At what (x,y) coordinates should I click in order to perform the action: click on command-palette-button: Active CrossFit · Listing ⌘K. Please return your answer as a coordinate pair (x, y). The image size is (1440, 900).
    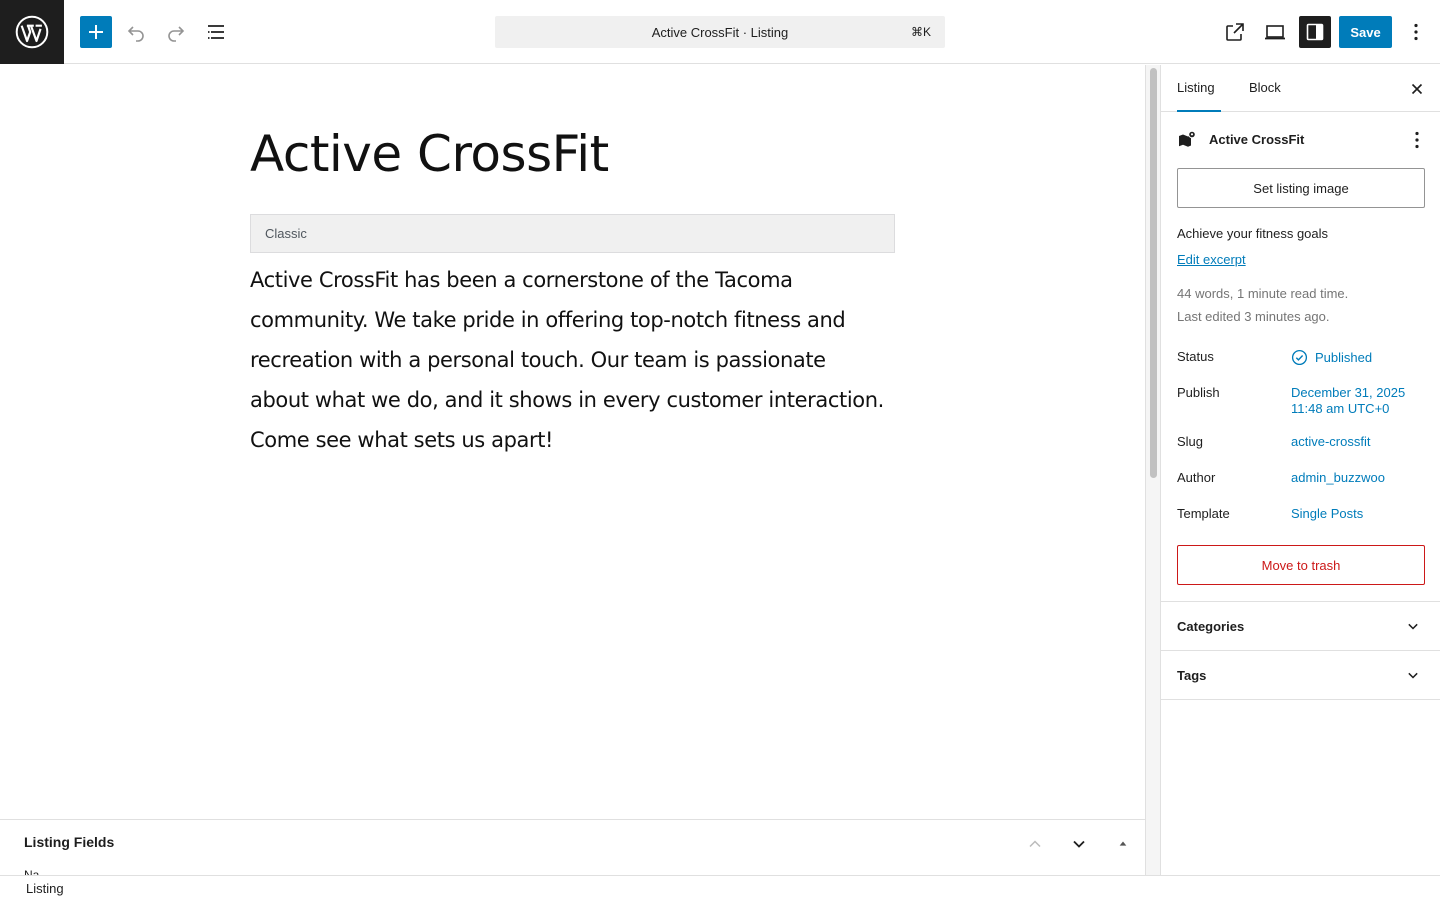
    Looking at the image, I should click on (720, 32).